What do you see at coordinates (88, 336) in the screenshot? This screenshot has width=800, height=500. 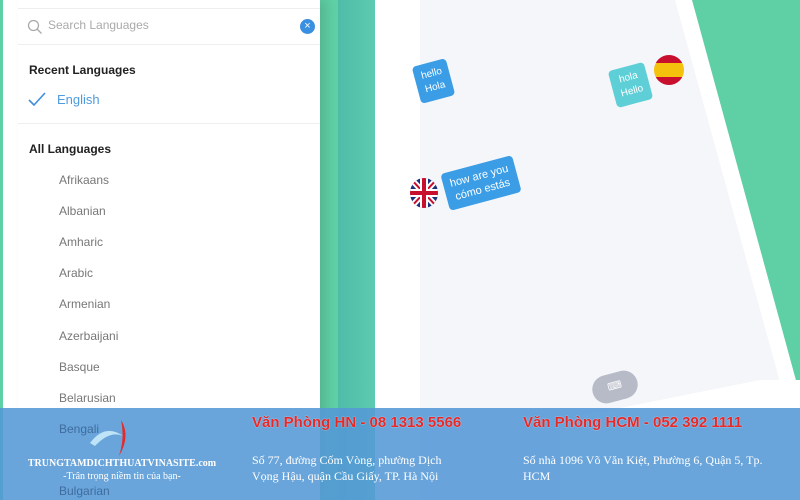 I see `language-item: Azerbaijani` at bounding box center [88, 336].